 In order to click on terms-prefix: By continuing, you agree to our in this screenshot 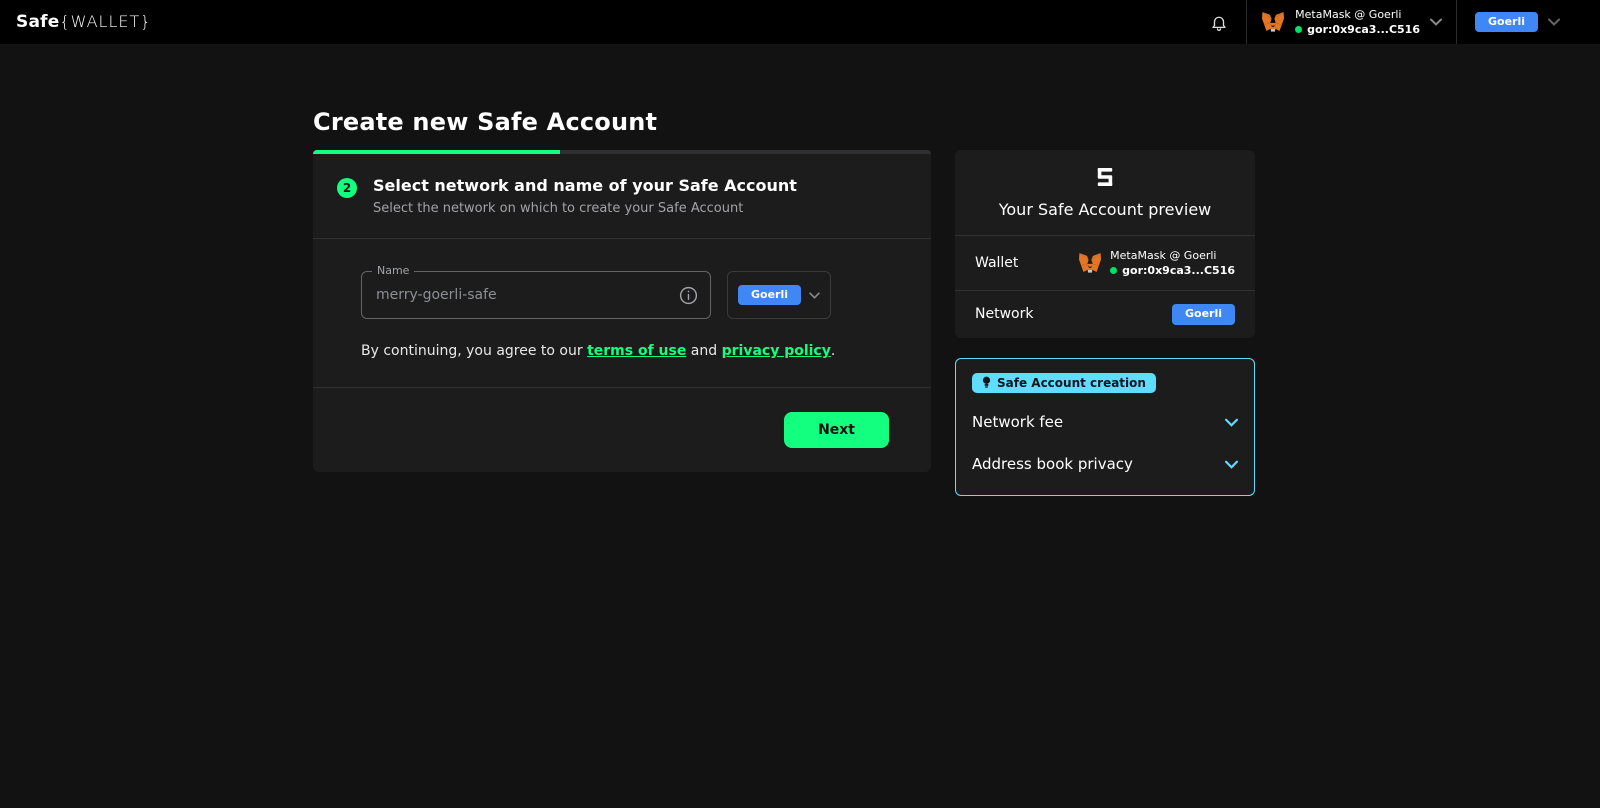, I will do `click(472, 351)`.